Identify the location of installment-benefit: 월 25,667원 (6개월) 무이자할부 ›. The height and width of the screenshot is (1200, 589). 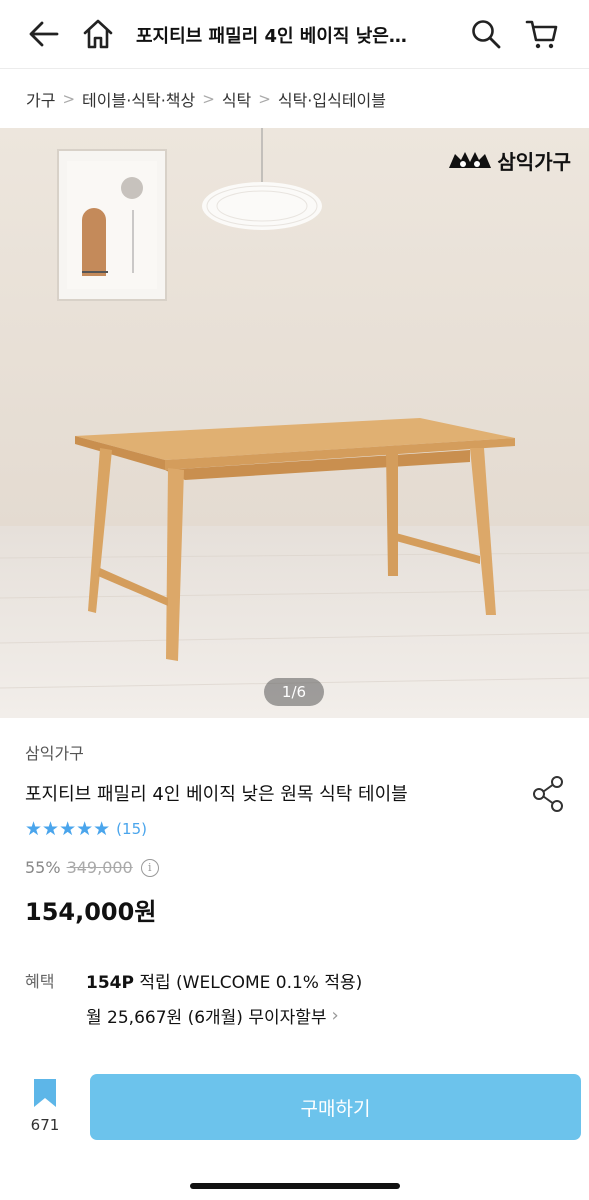
(212, 1015).